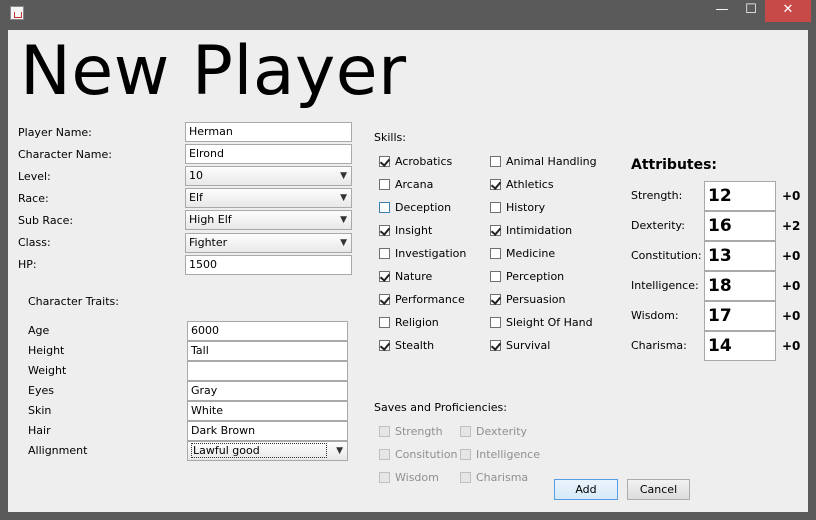  Describe the element at coordinates (33, 198) in the screenshot. I see `race-label: Race:` at that location.